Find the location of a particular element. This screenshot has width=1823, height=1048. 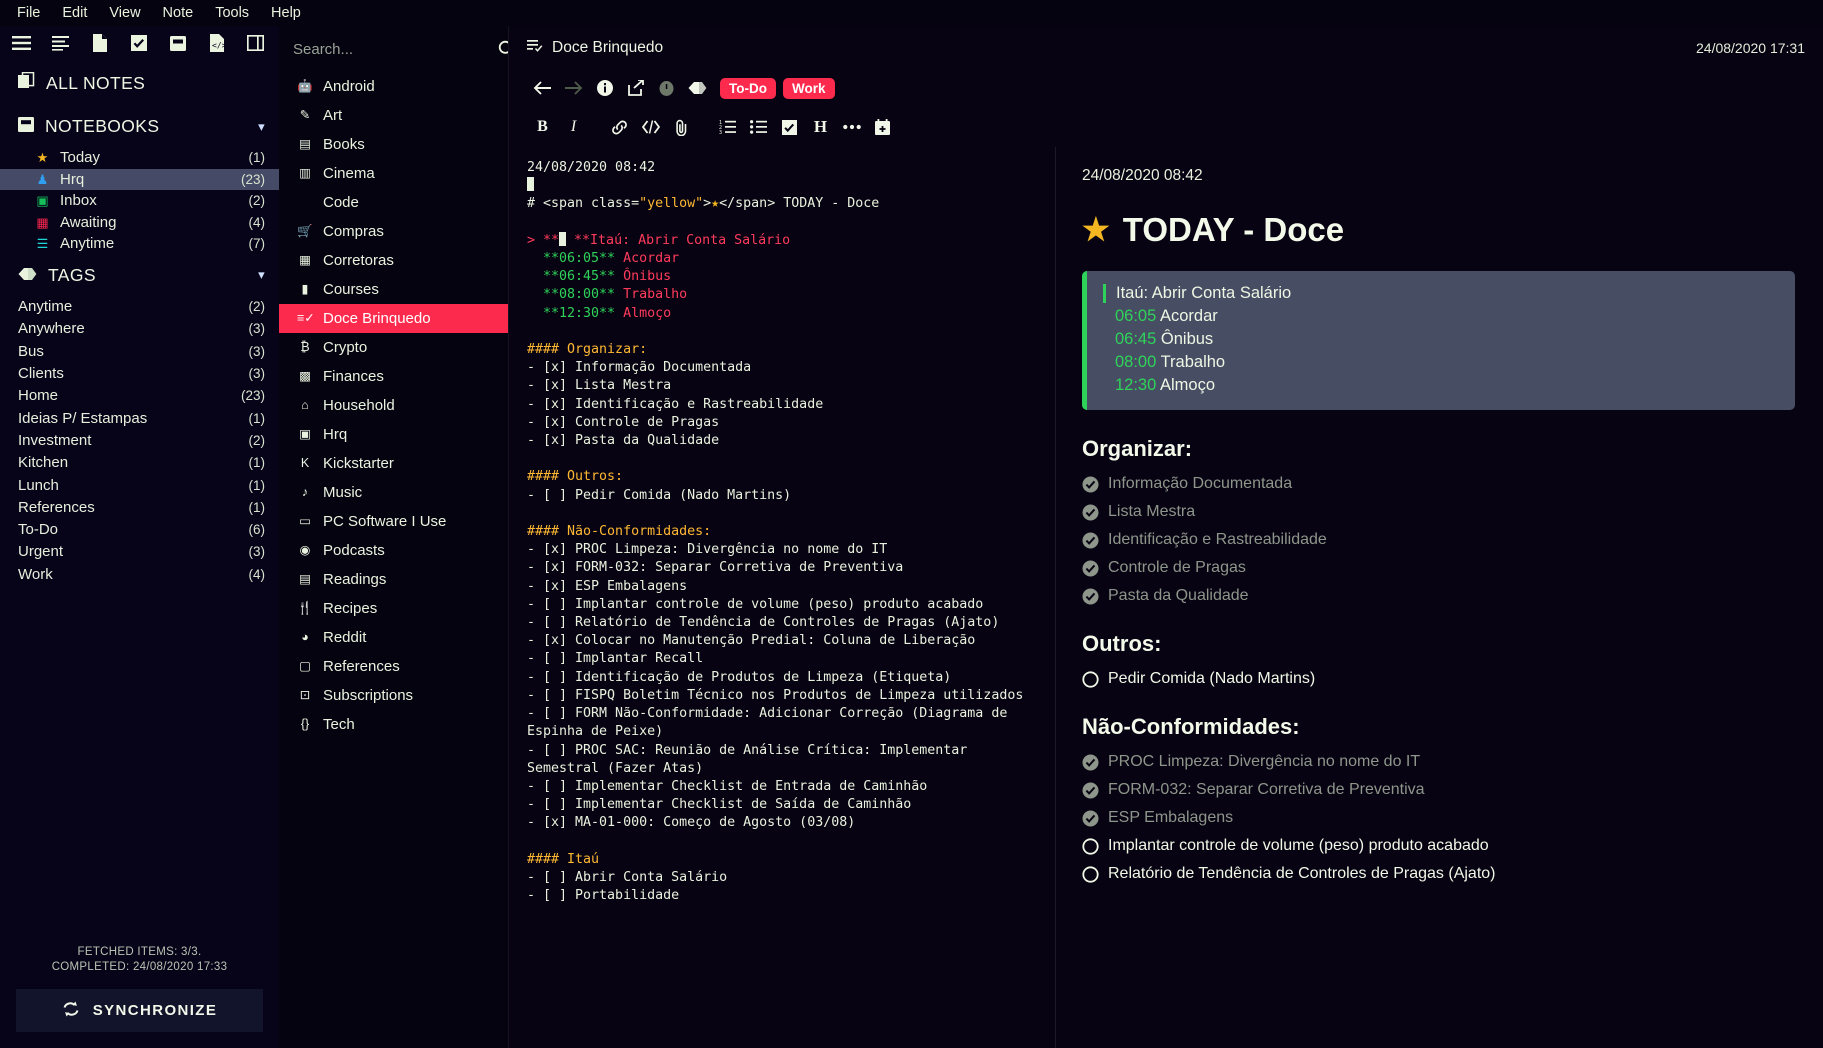

menu-file: File is located at coordinates (28, 13).